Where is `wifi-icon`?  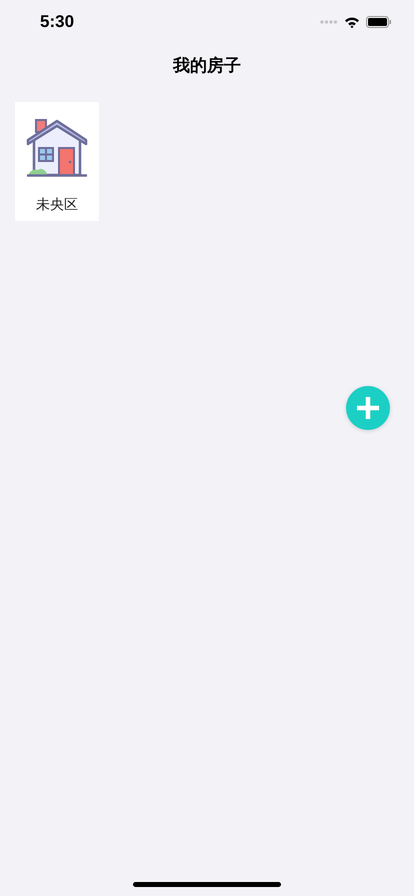 wifi-icon is located at coordinates (352, 22).